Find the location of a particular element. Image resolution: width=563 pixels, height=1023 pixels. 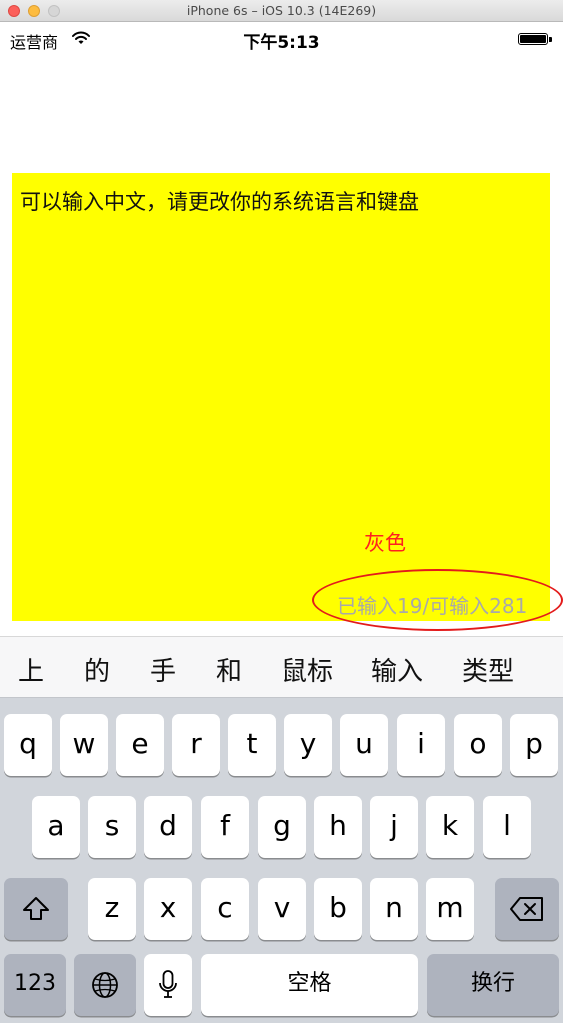

key-i: i is located at coordinates (421, 745).